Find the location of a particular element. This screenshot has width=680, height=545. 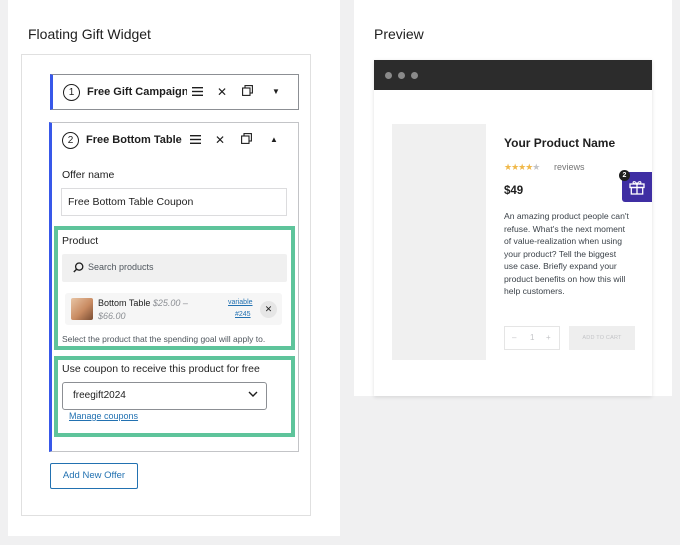

offer-title: Free Gift Campaign is located at coordinates (137, 92).